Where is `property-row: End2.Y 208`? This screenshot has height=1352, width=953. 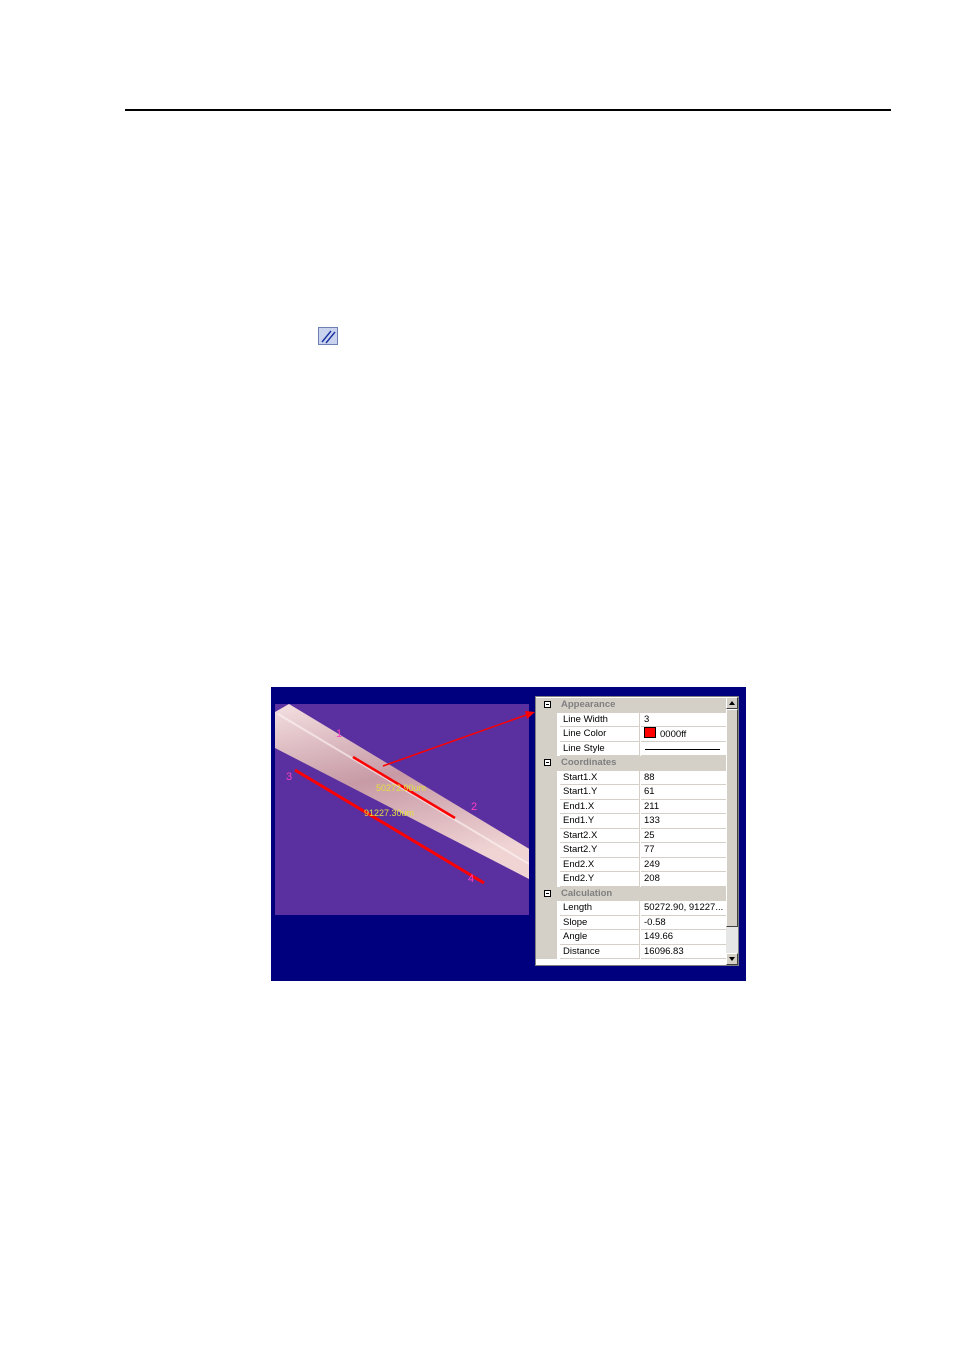 property-row: End2.Y 208 is located at coordinates (631, 879).